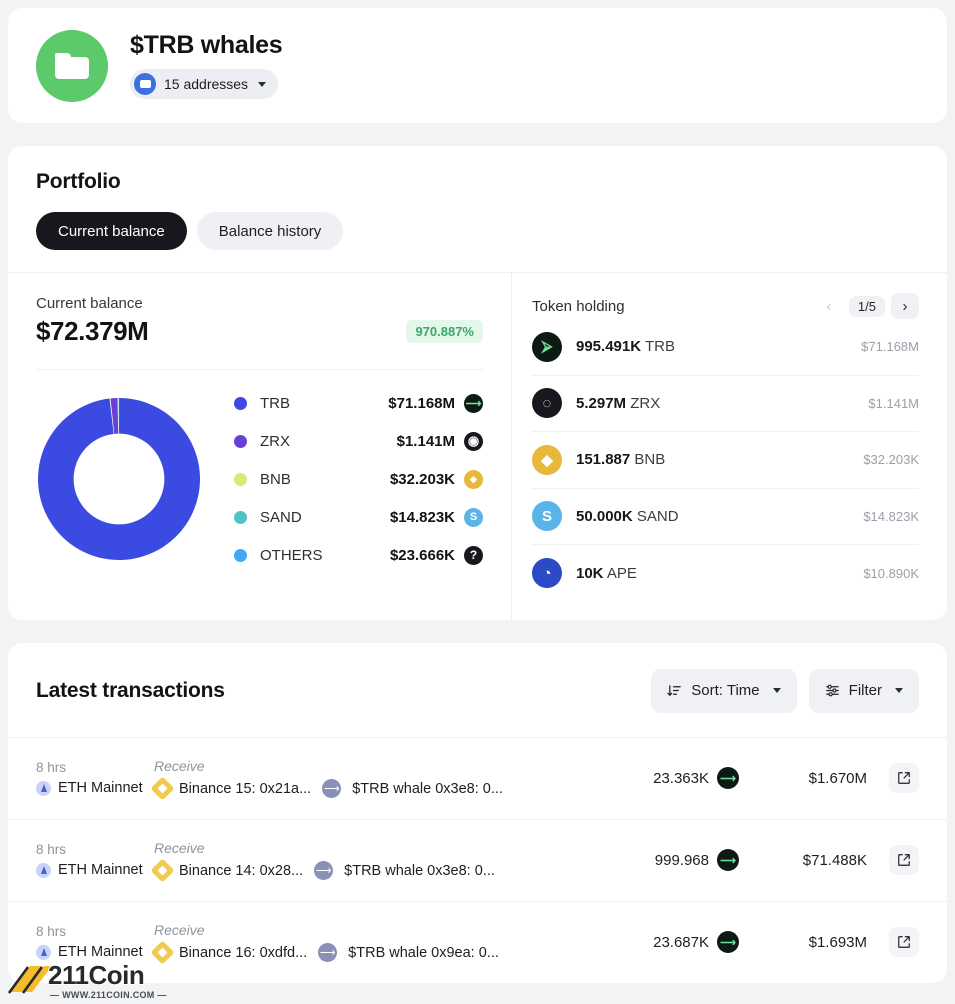  Describe the element at coordinates (618, 403) in the screenshot. I see `token-amount: 5.297M ZRX` at that location.